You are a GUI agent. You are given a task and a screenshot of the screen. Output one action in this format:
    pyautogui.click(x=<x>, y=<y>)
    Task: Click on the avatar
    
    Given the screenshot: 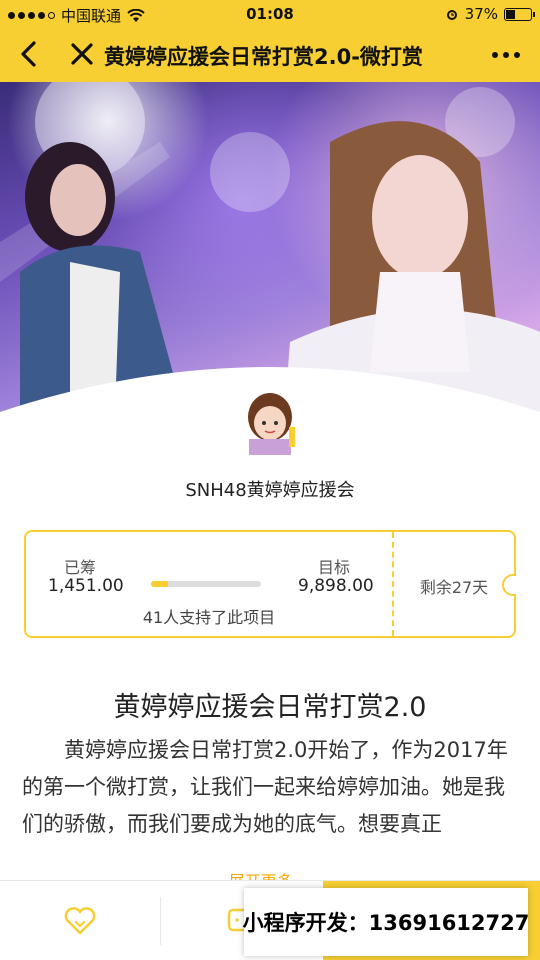 What is the action you would take?
    pyautogui.click(x=270, y=420)
    